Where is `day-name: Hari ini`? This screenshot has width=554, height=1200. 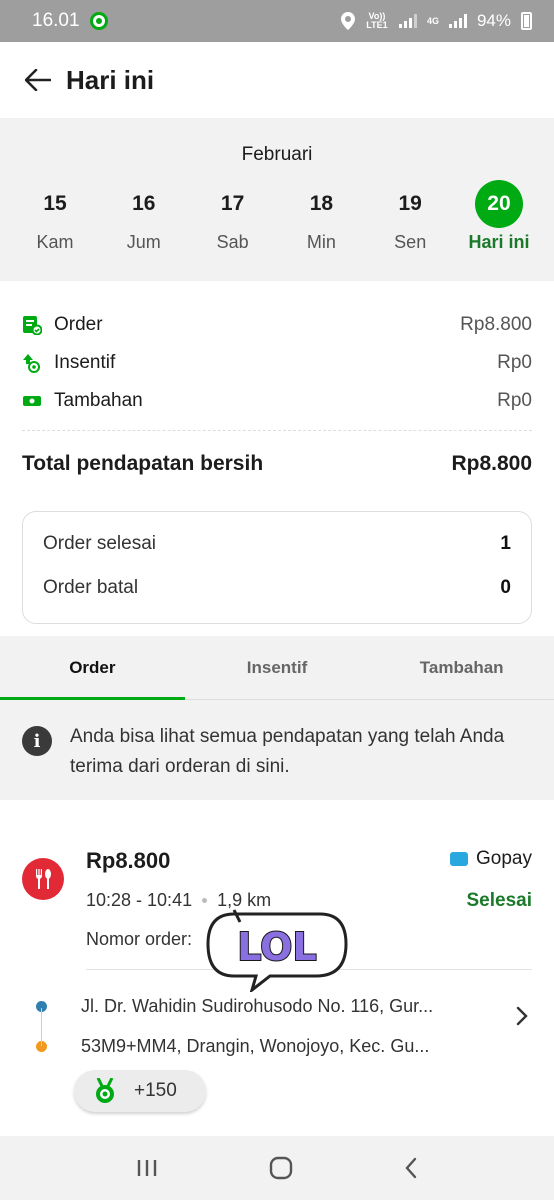
day-name: Hari ini is located at coordinates (499, 242).